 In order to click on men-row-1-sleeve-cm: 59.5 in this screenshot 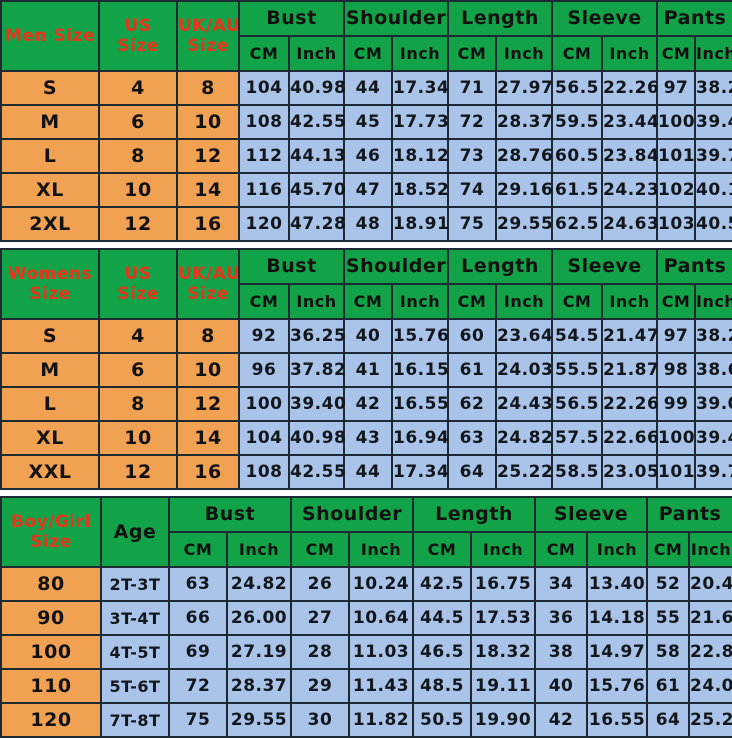, I will do `click(577, 122)`.